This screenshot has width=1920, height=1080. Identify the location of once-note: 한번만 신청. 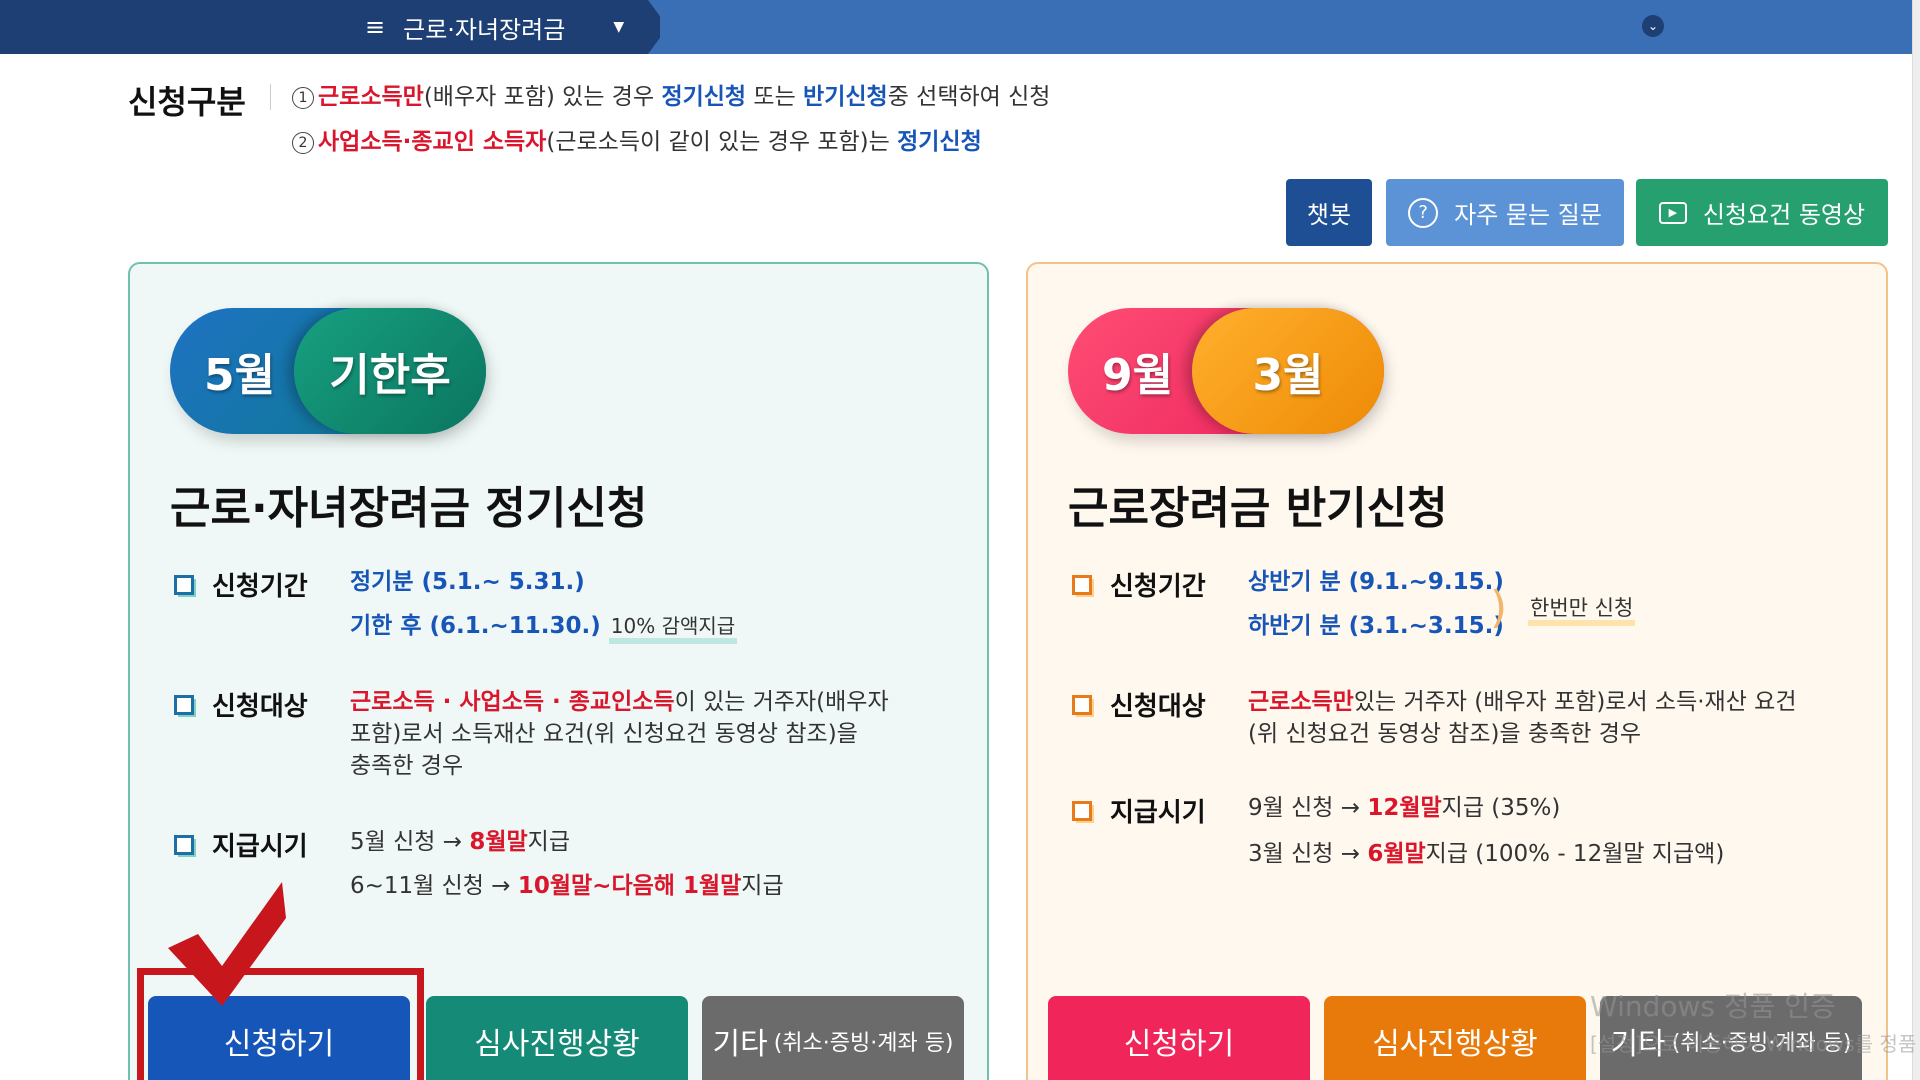
(1582, 611).